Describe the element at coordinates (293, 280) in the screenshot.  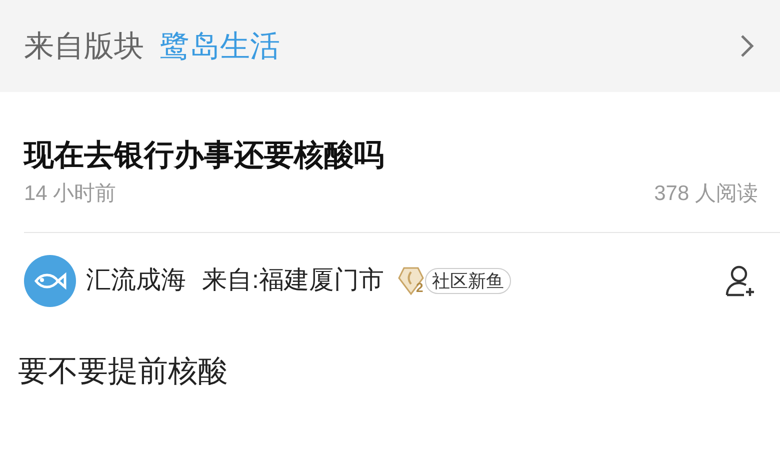
I see `author-location: 来自:福建厦门市` at that location.